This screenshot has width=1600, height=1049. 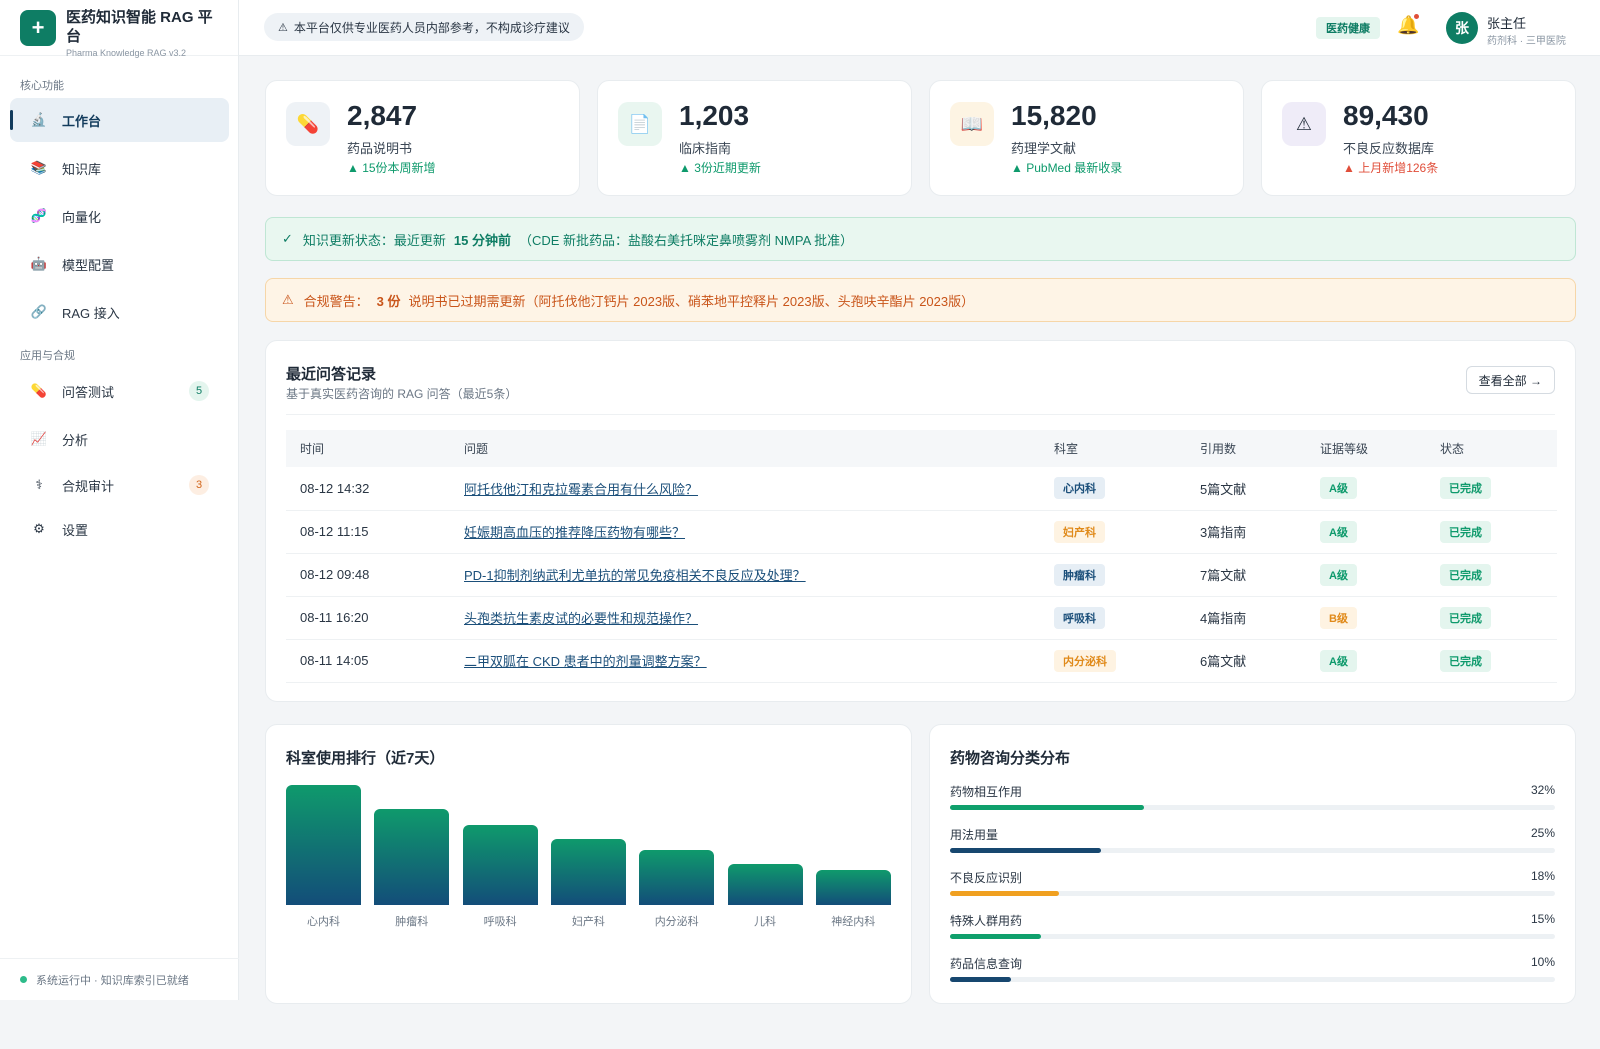 I want to click on time-cell: 08-11 16:20, so click(x=368, y=618).